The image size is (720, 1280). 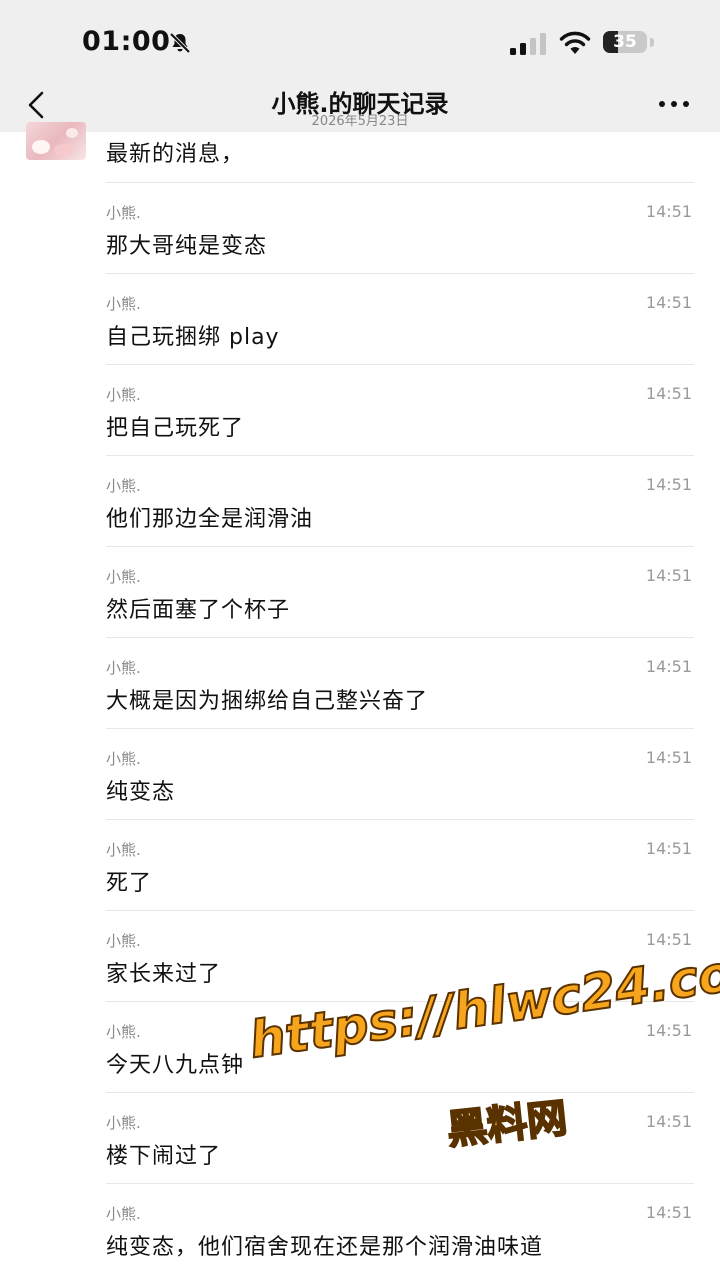 I want to click on message-item: 小熊. 14:51 纯变态, so click(x=360, y=773).